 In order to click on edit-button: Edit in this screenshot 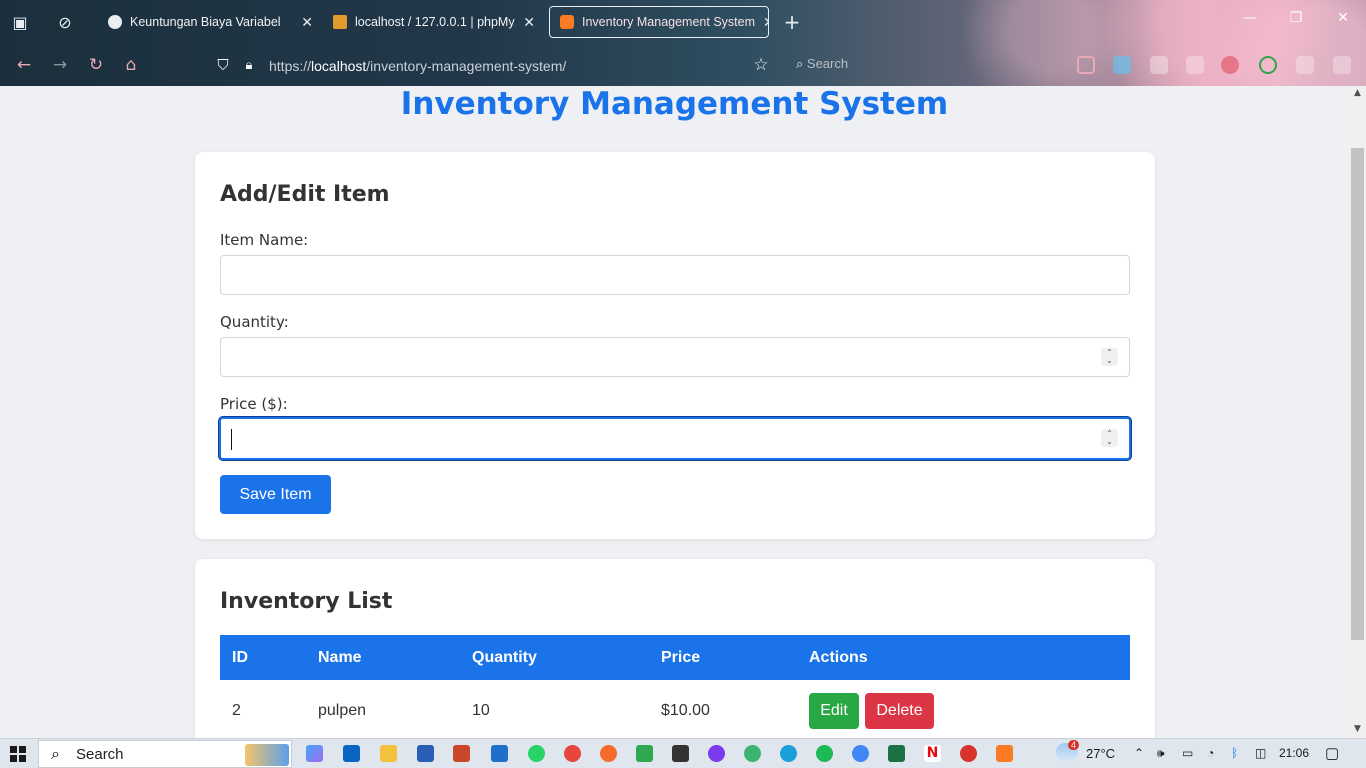, I will do `click(834, 711)`.